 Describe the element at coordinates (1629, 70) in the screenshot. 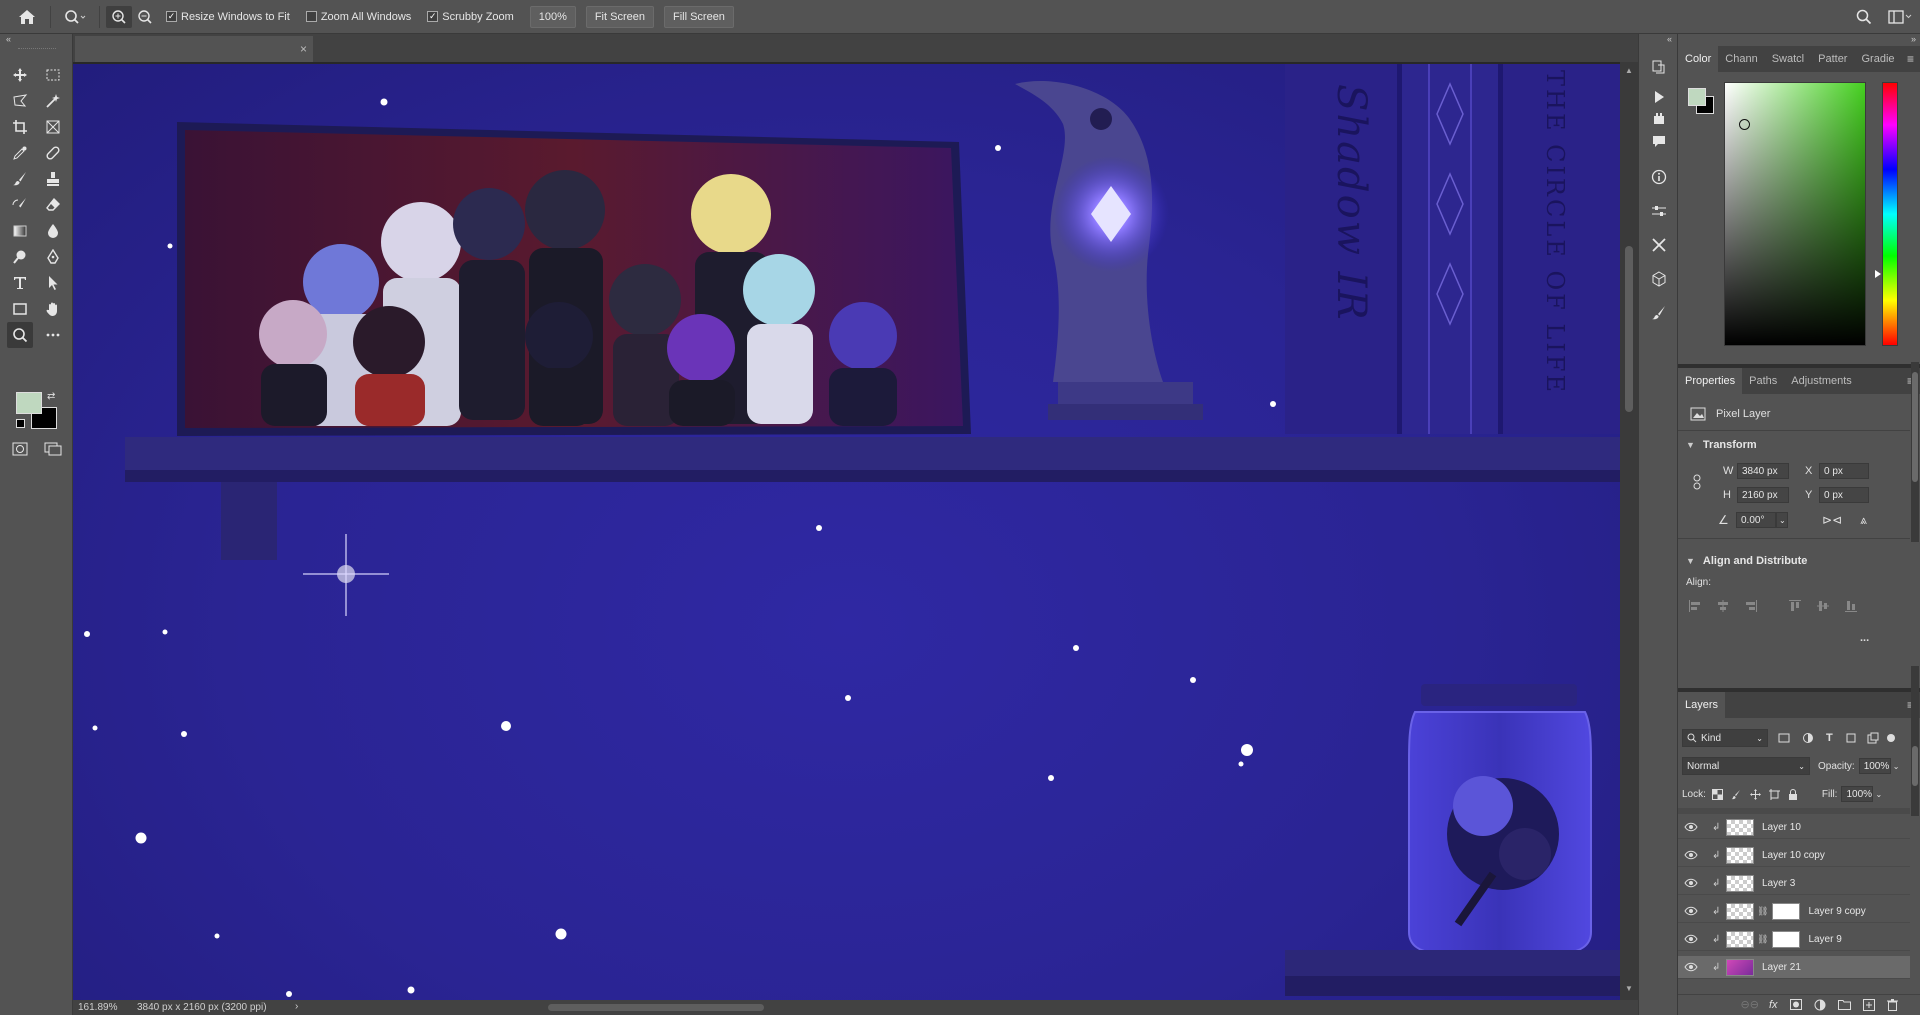

I see `scroll-up-icon: ▲` at that location.